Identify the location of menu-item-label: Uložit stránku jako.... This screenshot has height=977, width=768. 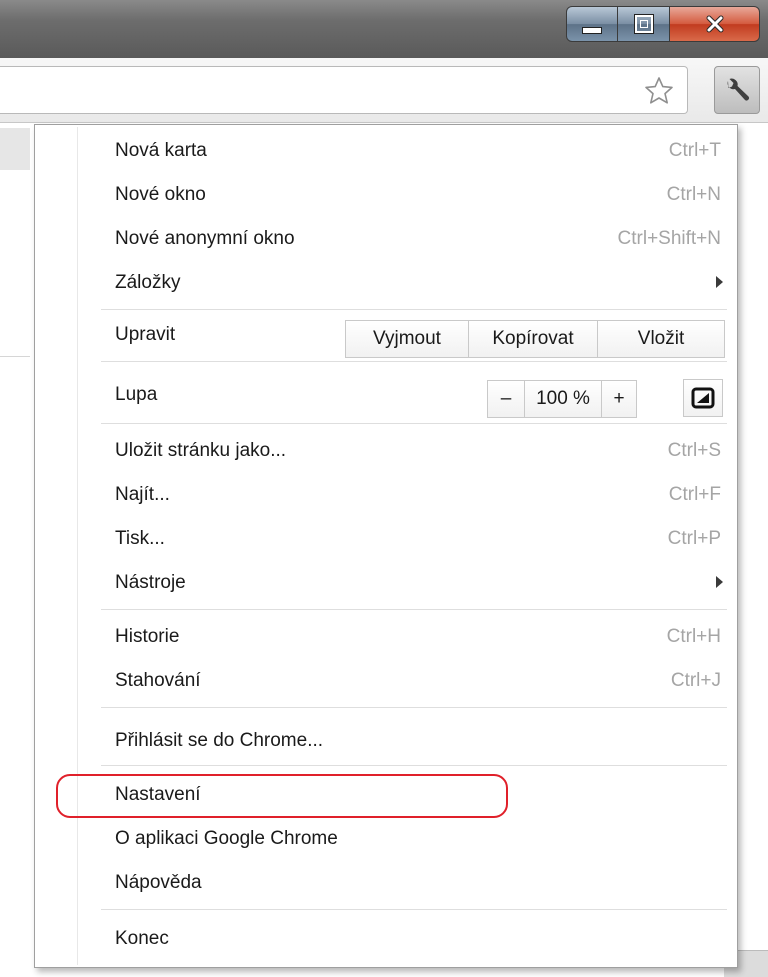
(201, 450).